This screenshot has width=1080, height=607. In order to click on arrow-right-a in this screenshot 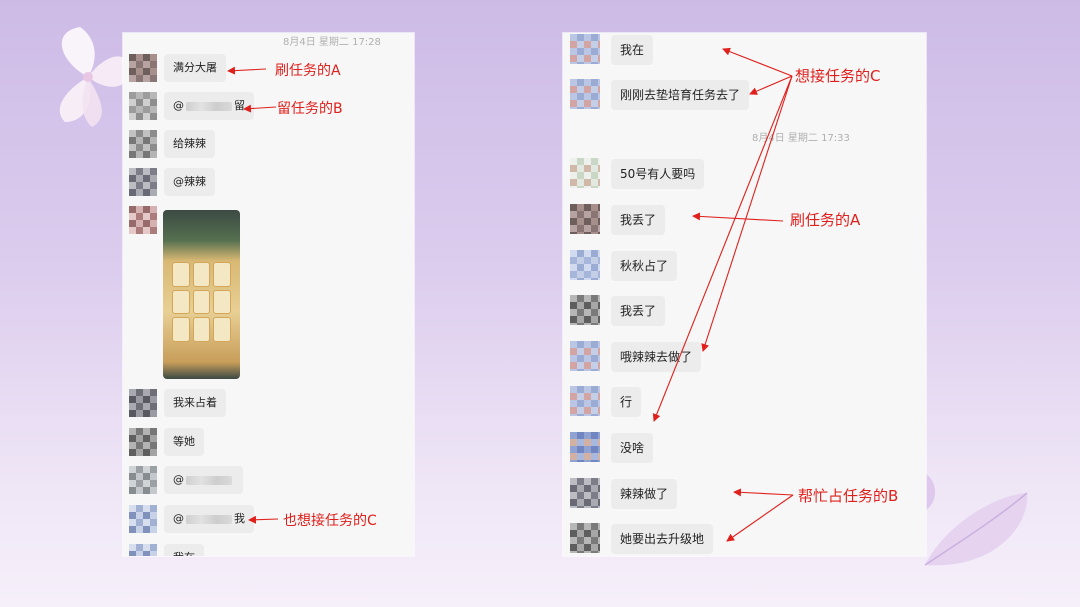, I will do `click(738, 217)`.